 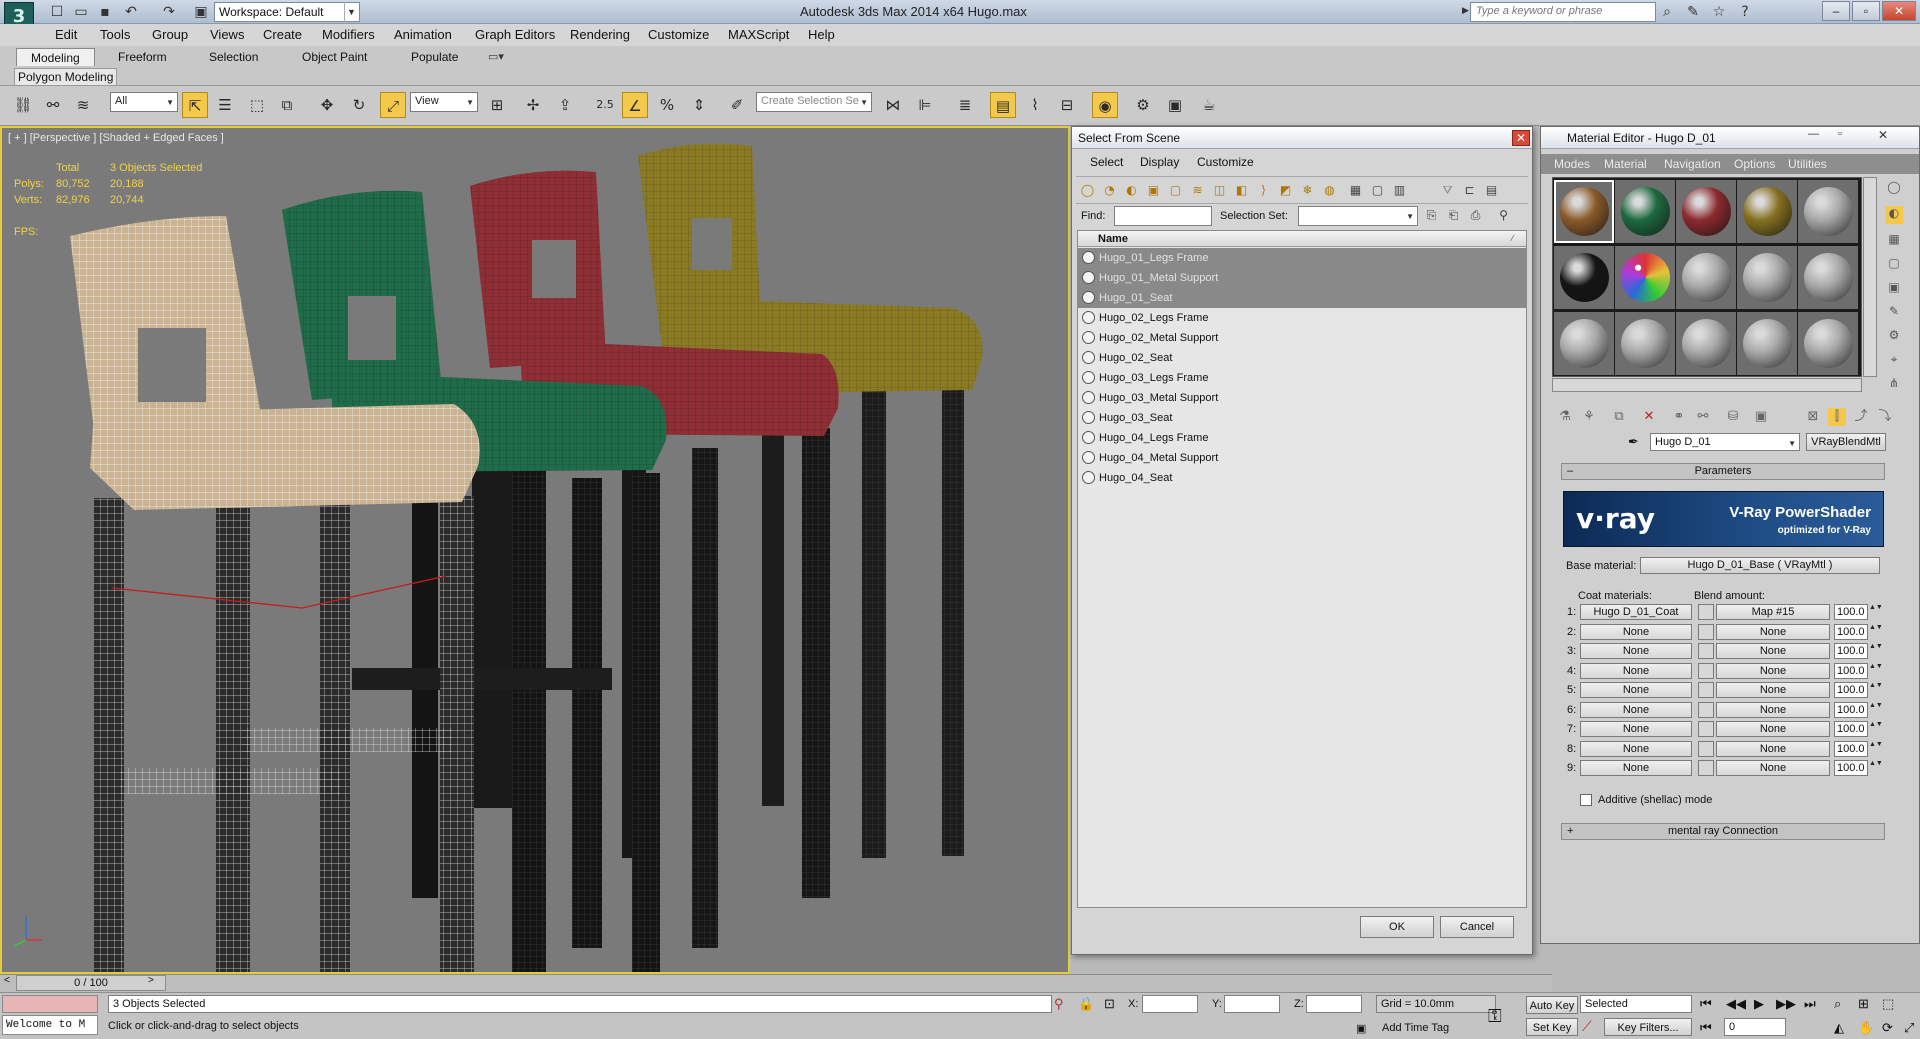 What do you see at coordinates (1679, 417) in the screenshot?
I see `make-copy-icon: ⚭` at bounding box center [1679, 417].